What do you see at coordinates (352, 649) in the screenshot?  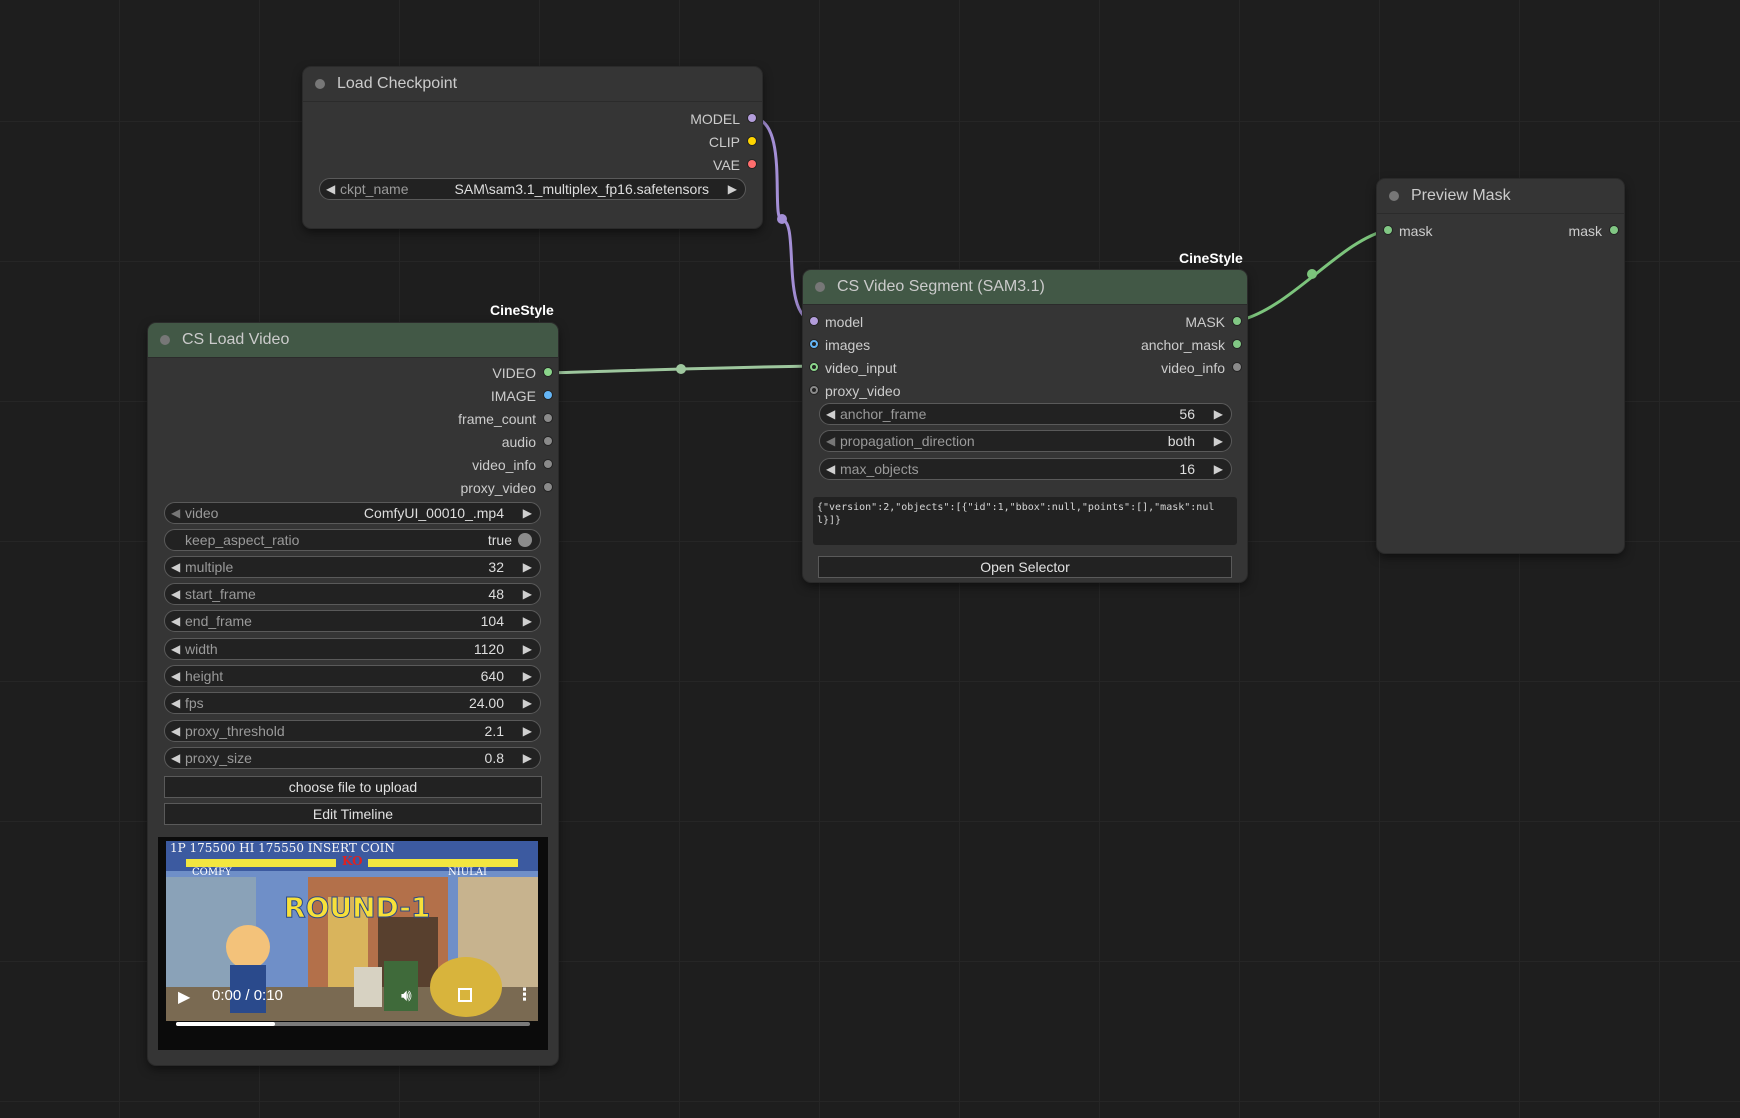 I see `width-number: ◀ width 1120 ▶` at bounding box center [352, 649].